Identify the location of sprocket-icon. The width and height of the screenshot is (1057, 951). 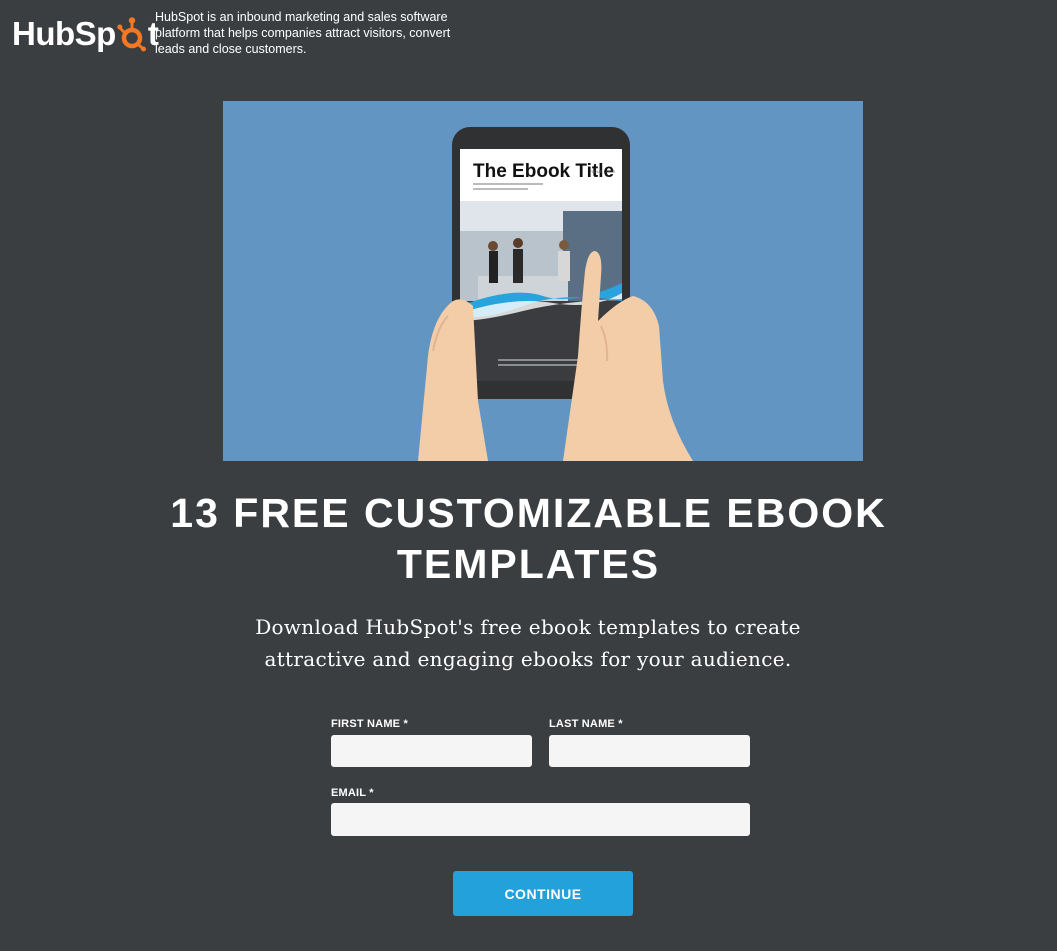
(131, 34).